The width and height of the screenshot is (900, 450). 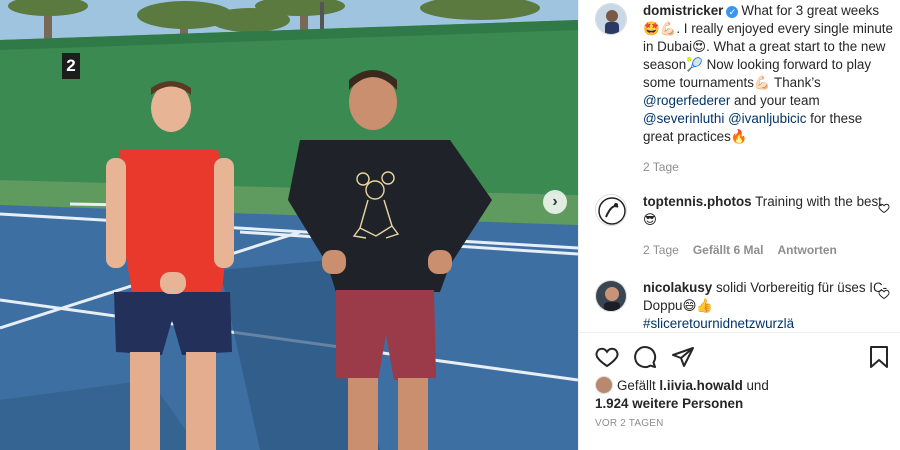 I want to click on comment-likes-count: Gefällt 6 Mal, so click(x=728, y=250).